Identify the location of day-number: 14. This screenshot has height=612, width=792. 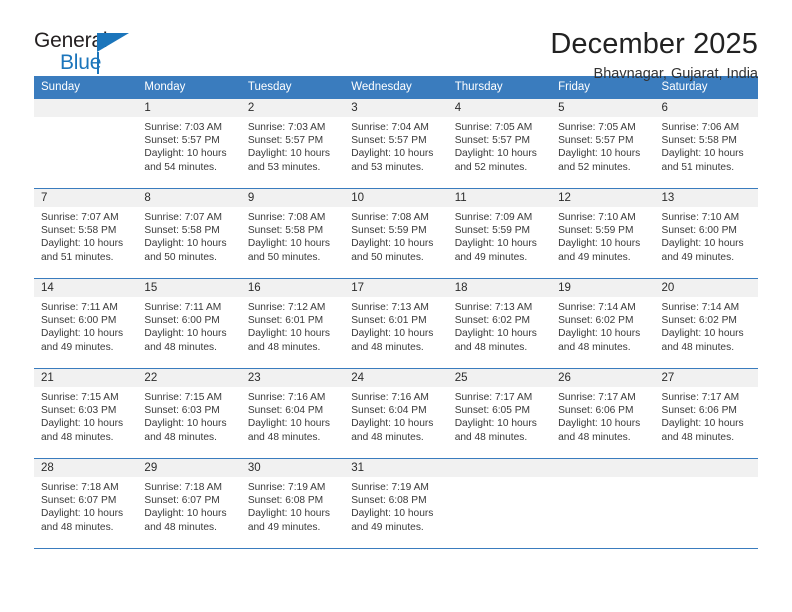
(86, 288).